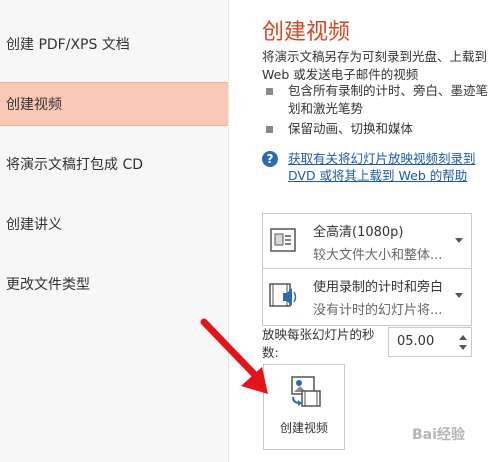 The image size is (500, 462). Describe the element at coordinates (283, 240) in the screenshot. I see `video-quality-icon` at that location.